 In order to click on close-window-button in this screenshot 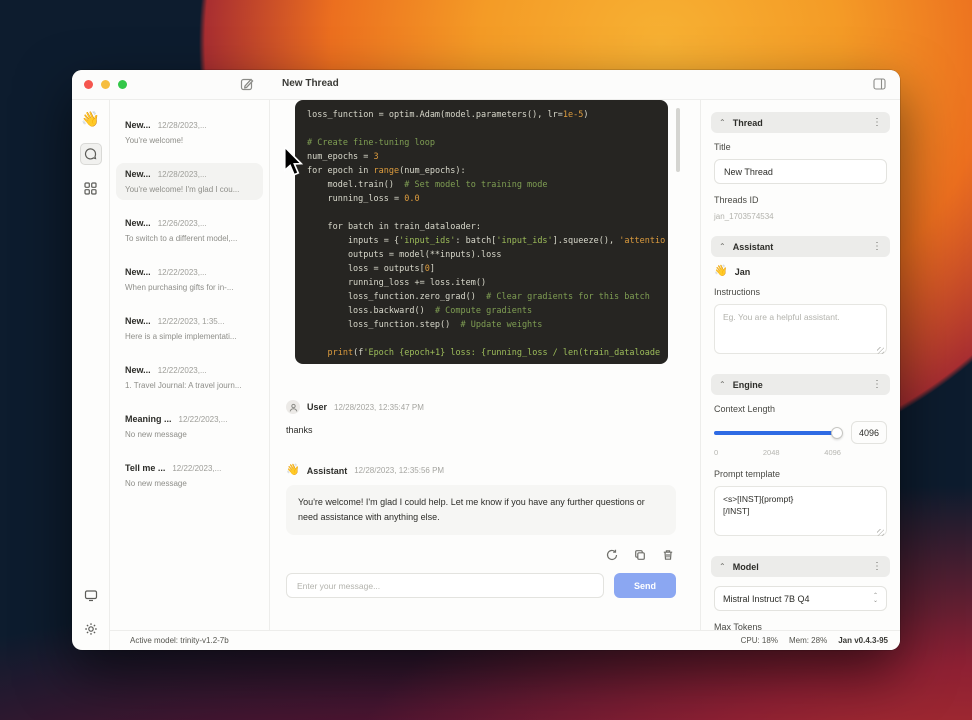, I will do `click(88, 84)`.